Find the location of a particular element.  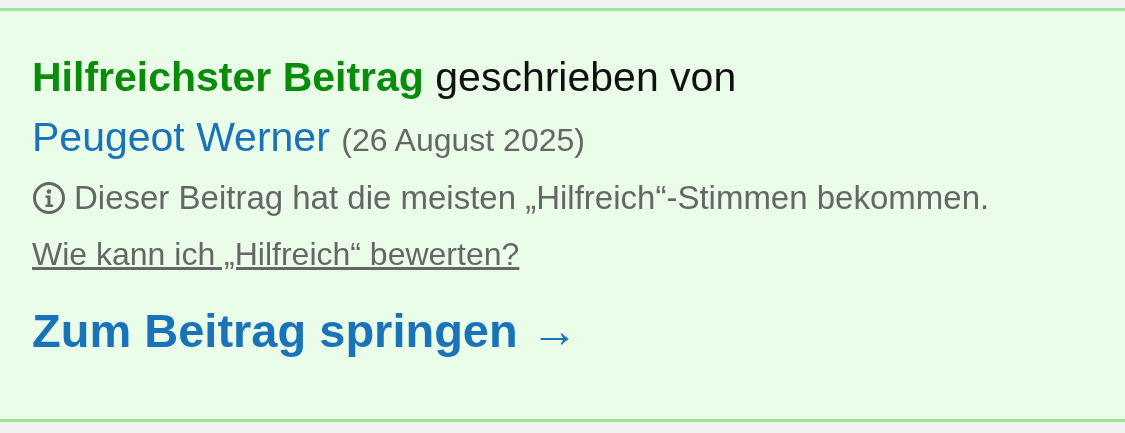

best-answer-label: Hilfreichster Beitrag is located at coordinates (228, 77).